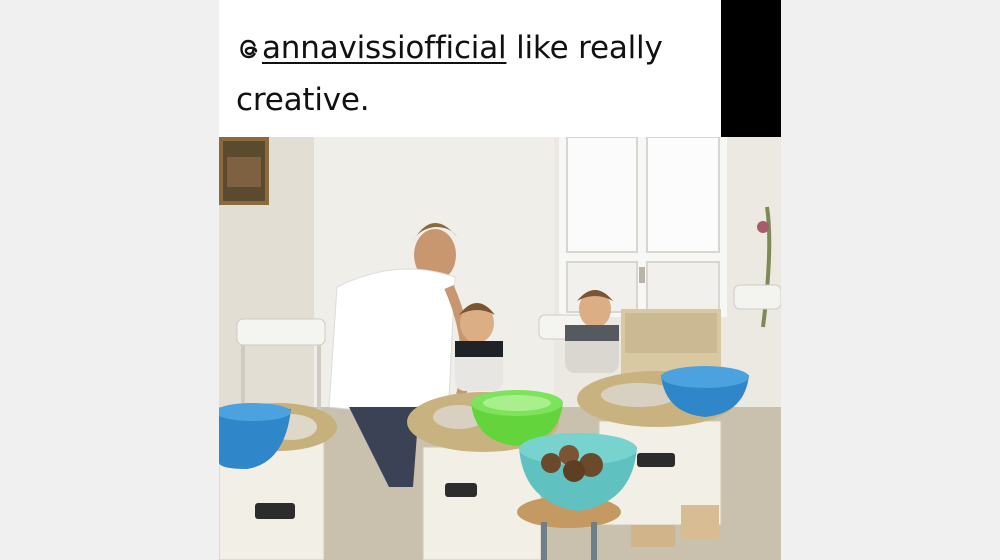  I want to click on post-caption: annavissiofficial like really creative., so click(476, 74).